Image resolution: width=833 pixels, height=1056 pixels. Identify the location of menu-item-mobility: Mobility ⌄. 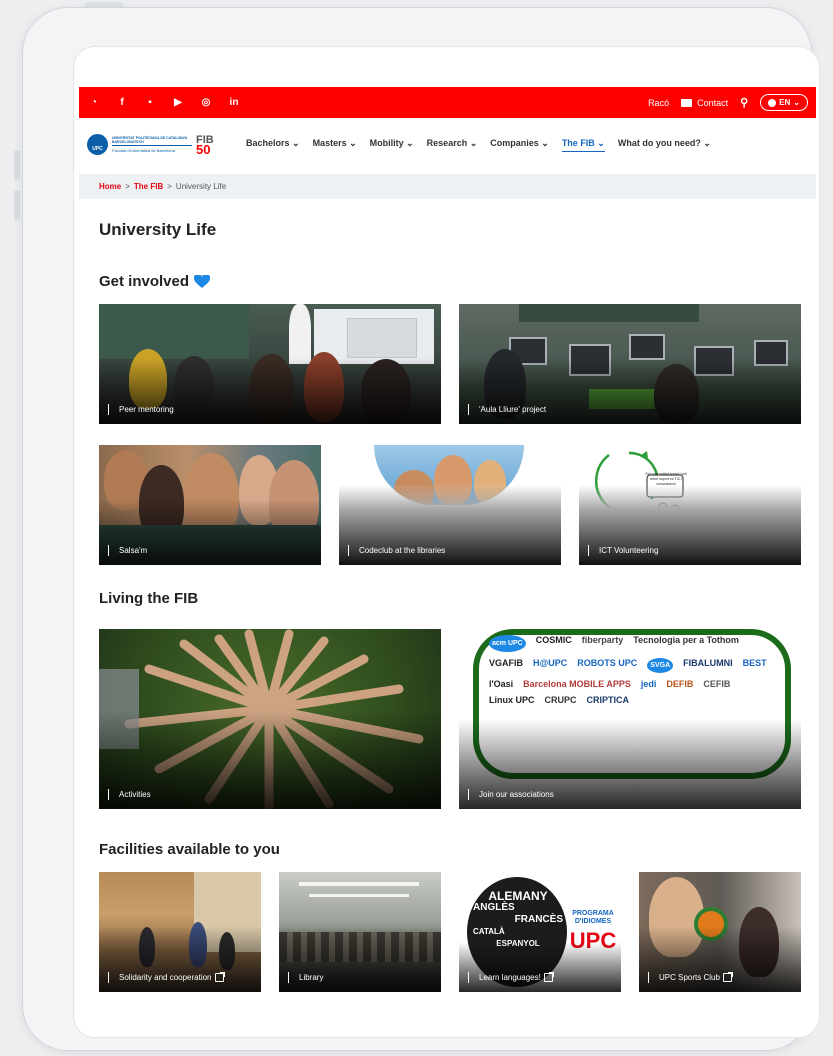
(392, 145).